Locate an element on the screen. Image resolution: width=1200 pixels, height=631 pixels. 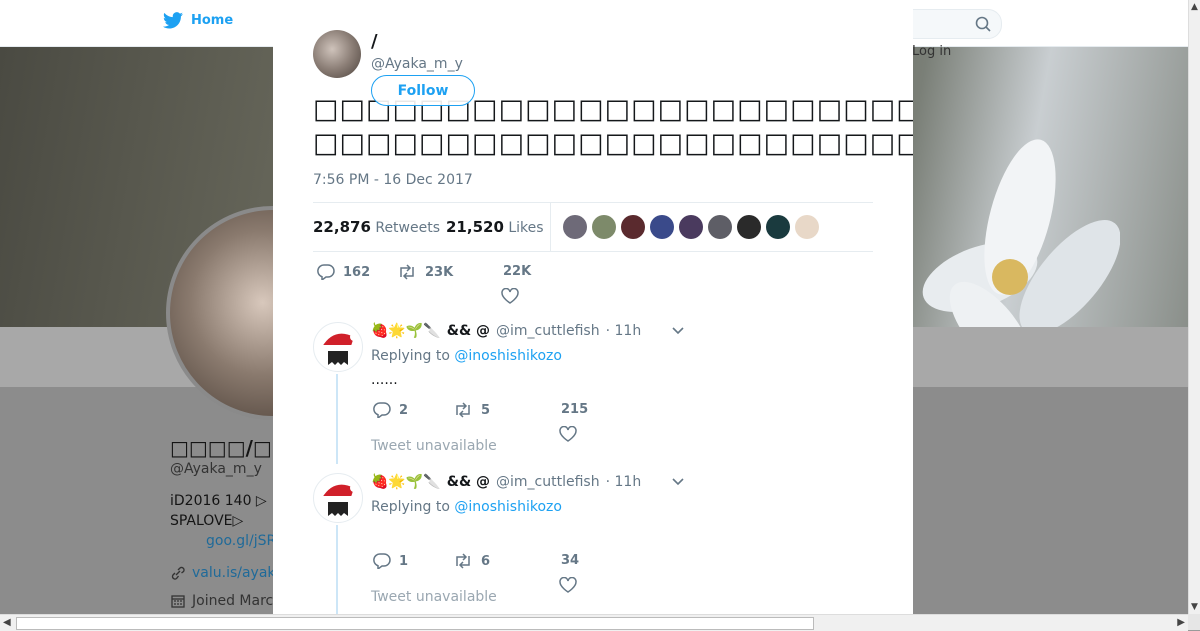
liker-avatars is located at coordinates (691, 227).